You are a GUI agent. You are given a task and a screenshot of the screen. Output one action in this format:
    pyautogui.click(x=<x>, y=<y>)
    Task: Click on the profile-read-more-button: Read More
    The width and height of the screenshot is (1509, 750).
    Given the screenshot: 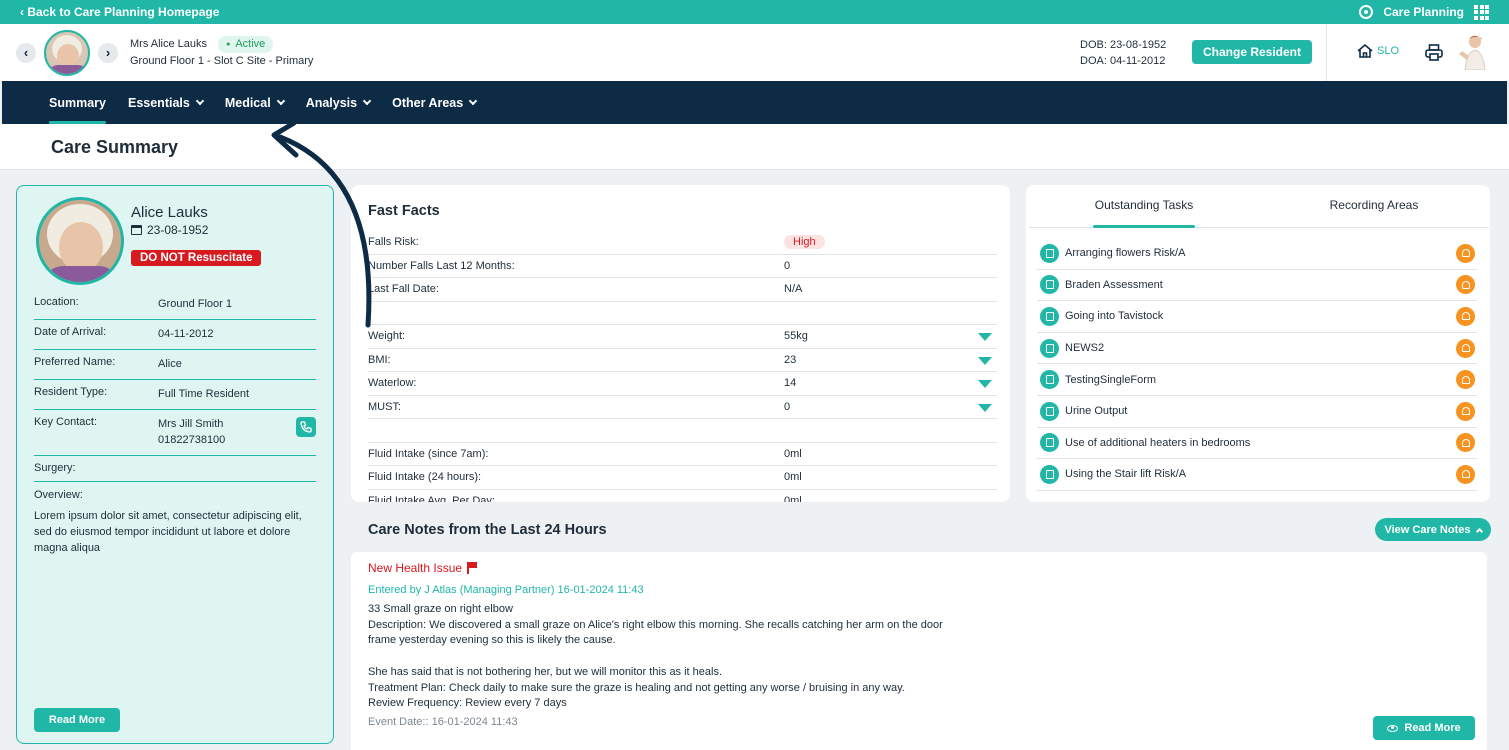 What is the action you would take?
    pyautogui.click(x=77, y=720)
    